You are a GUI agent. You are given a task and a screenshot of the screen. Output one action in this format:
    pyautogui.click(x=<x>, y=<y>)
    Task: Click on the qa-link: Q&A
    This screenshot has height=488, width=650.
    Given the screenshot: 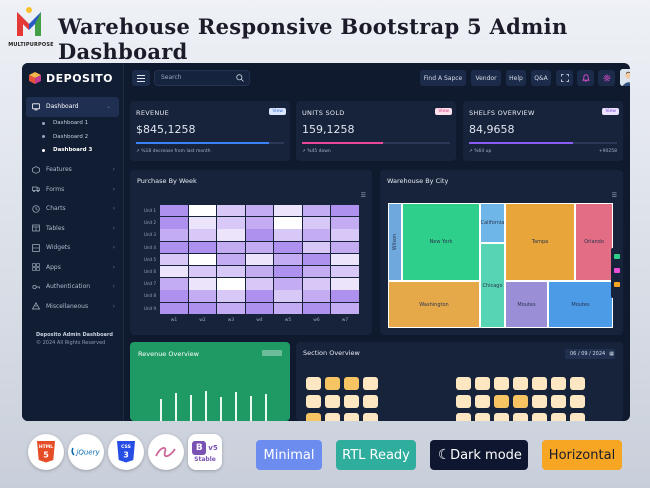 What is the action you would take?
    pyautogui.click(x=541, y=78)
    